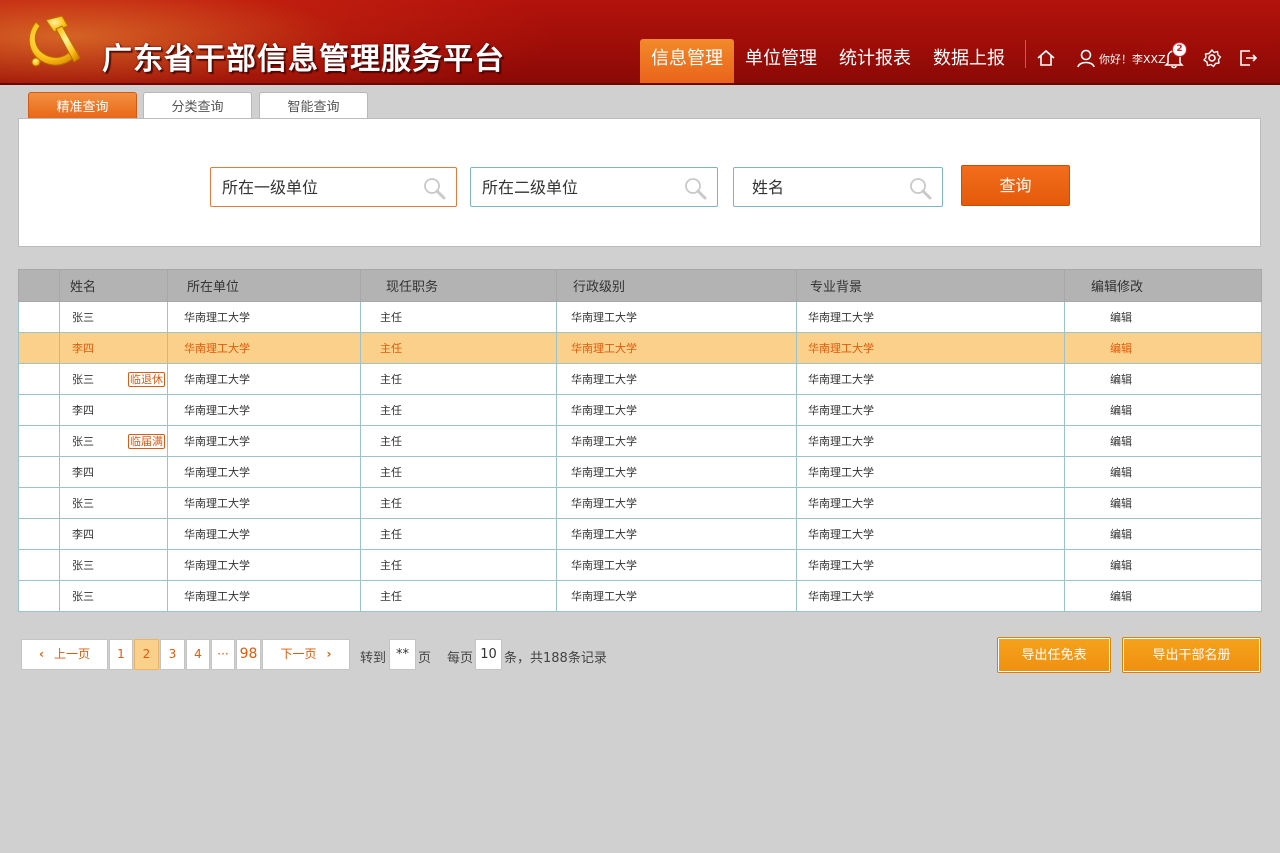 The height and width of the screenshot is (853, 1280). Describe the element at coordinates (146, 654) in the screenshot. I see `page-2-button: 2` at that location.